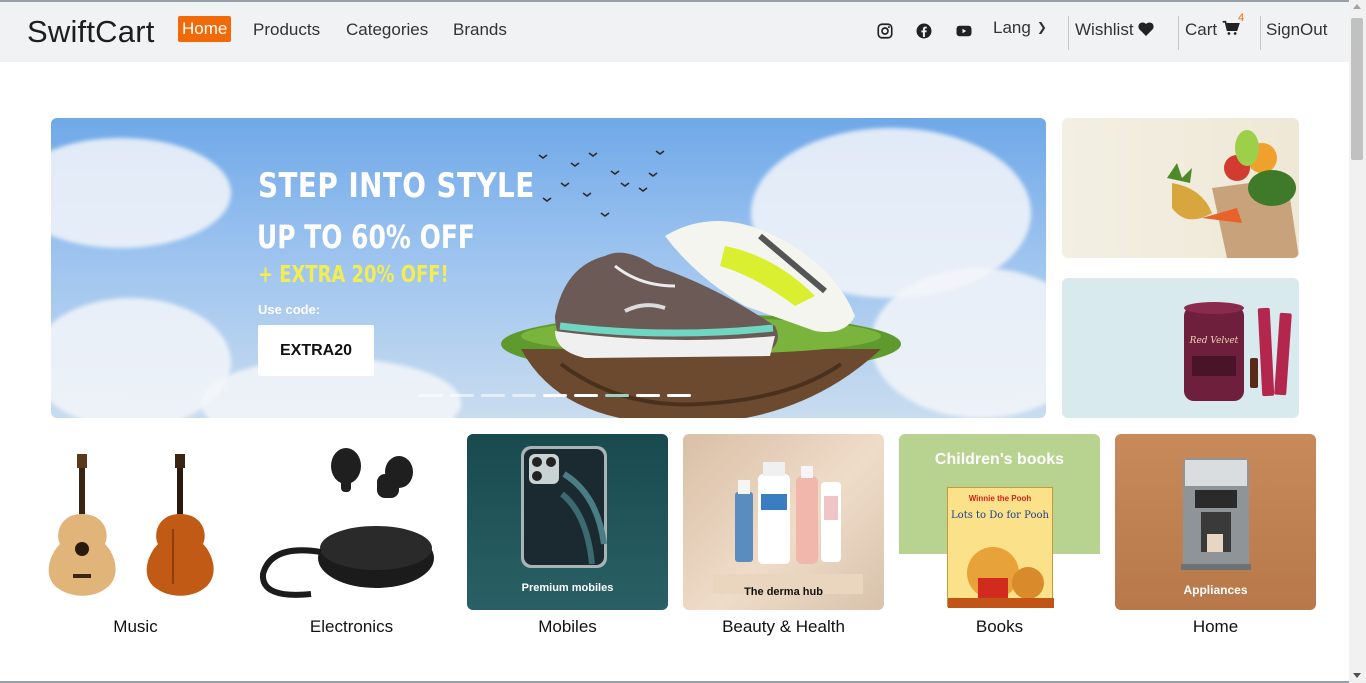 The image size is (1366, 683). I want to click on chevron-down-icon: ❯, so click(1041, 27).